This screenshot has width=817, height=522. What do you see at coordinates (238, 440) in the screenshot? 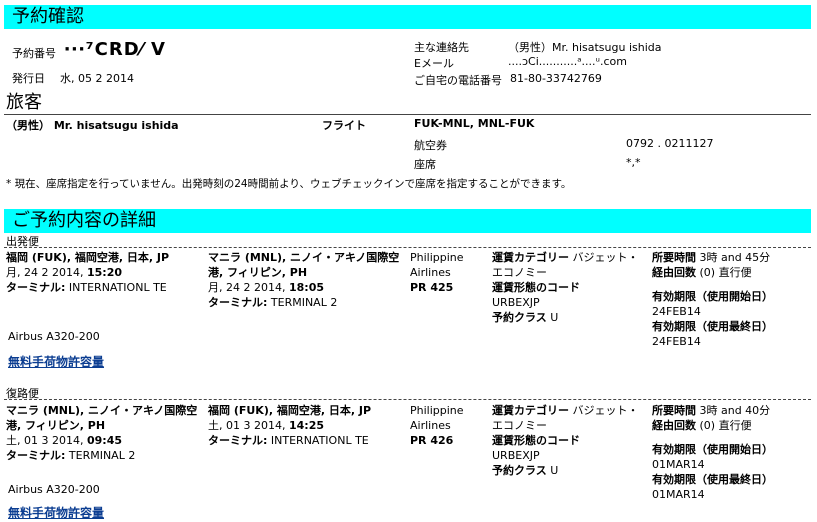
I see `return-arr-terminal-label: ターミナル:` at bounding box center [238, 440].